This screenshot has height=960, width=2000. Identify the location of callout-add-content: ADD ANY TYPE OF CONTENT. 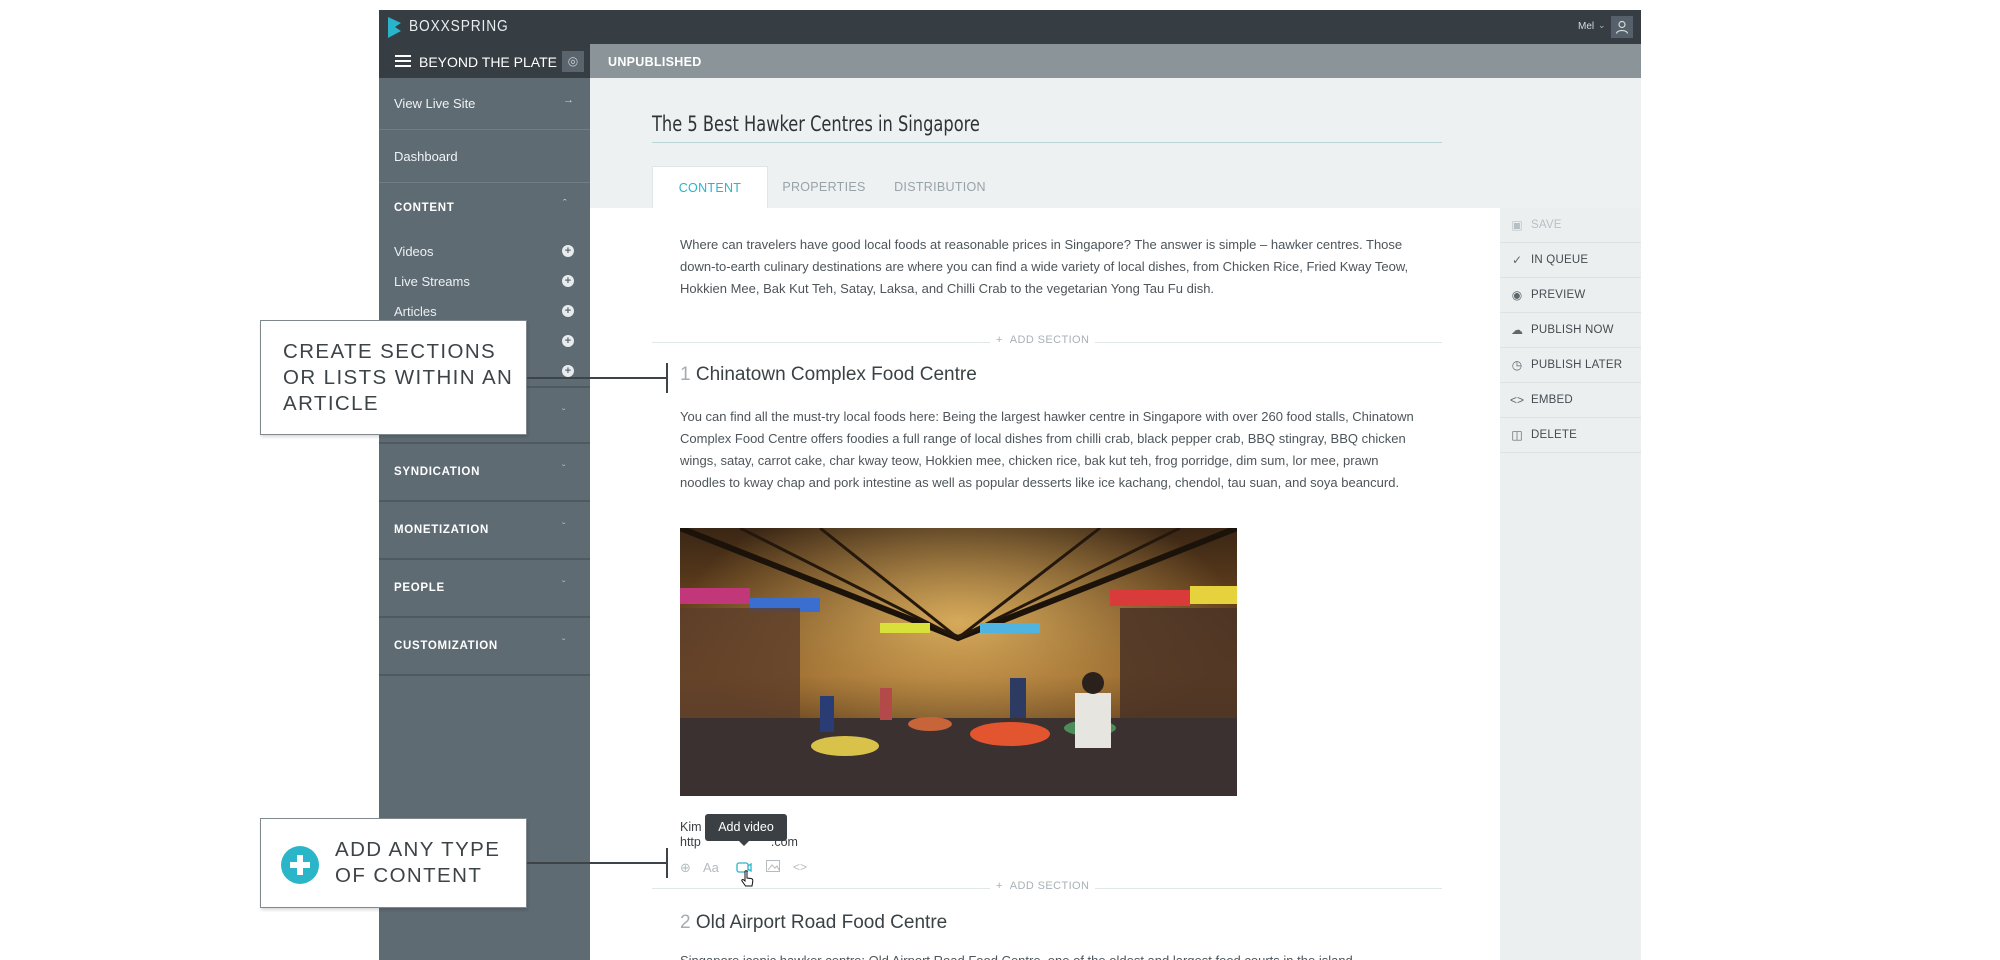
(393, 863).